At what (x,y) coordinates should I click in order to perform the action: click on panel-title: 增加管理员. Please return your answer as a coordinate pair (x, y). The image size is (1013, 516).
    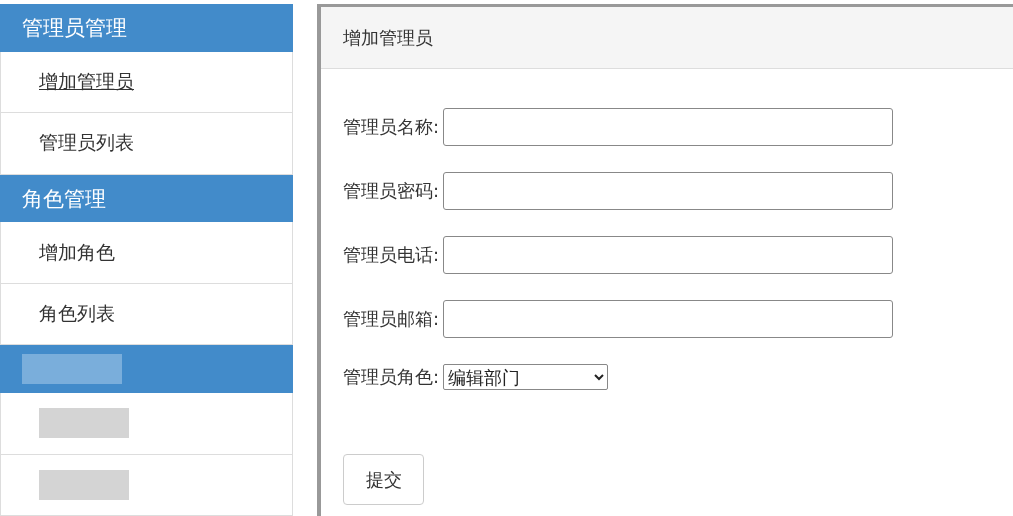
    Looking at the image, I should click on (388, 37).